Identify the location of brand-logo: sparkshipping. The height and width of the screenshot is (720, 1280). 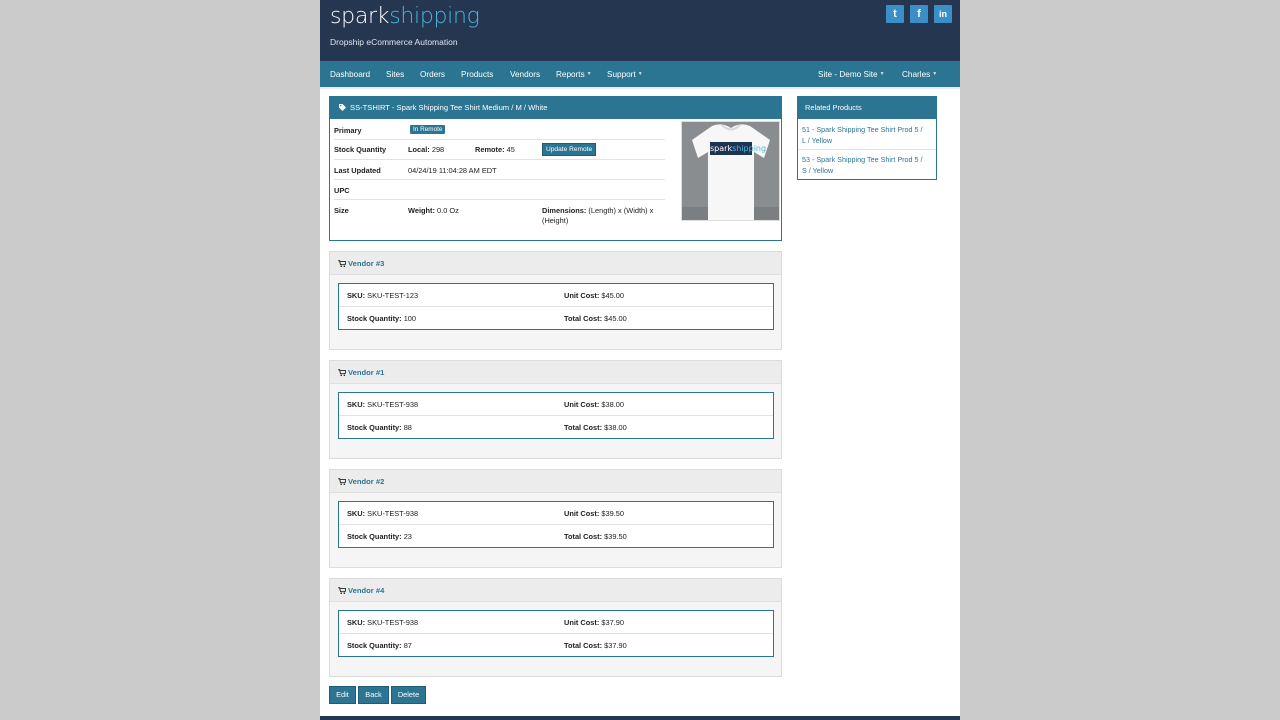
(405, 16).